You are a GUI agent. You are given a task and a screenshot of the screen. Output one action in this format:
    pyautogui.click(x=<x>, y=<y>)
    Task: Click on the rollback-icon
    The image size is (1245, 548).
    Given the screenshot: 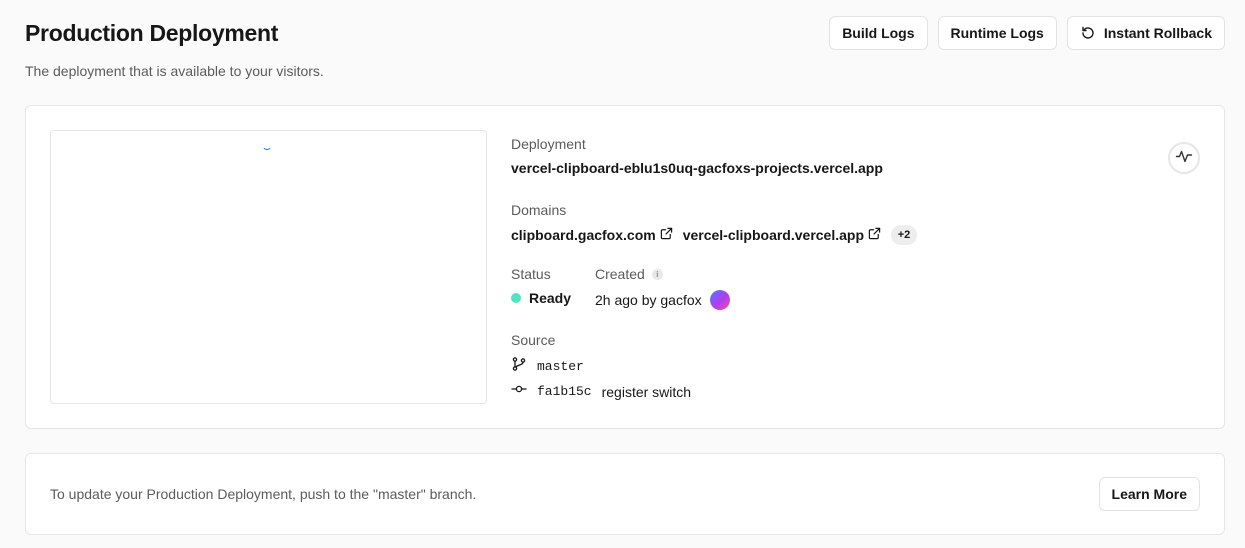 What is the action you would take?
    pyautogui.click(x=1088, y=33)
    